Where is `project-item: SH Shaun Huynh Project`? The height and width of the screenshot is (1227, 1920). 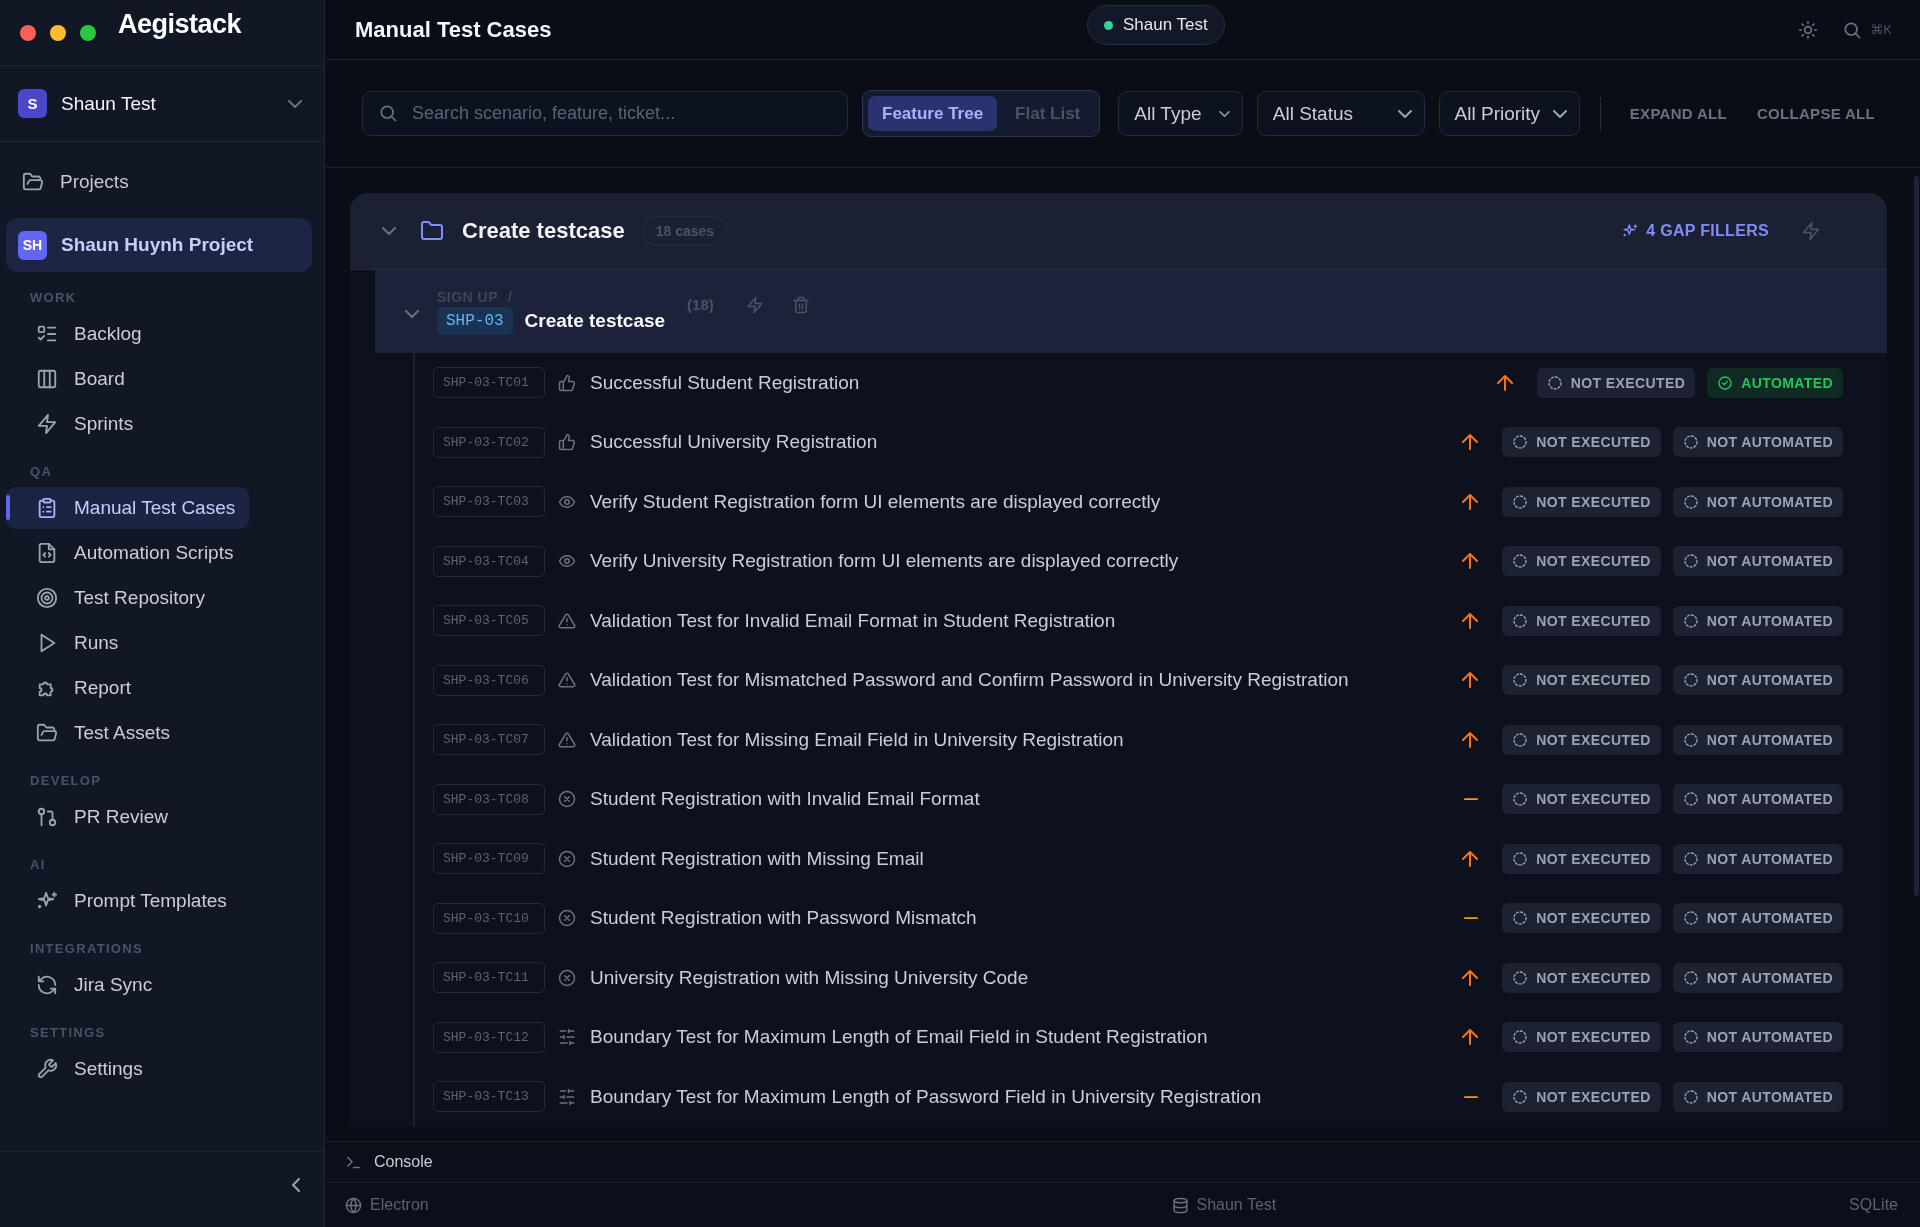
project-item: SH Shaun Huynh Project is located at coordinates (159, 245).